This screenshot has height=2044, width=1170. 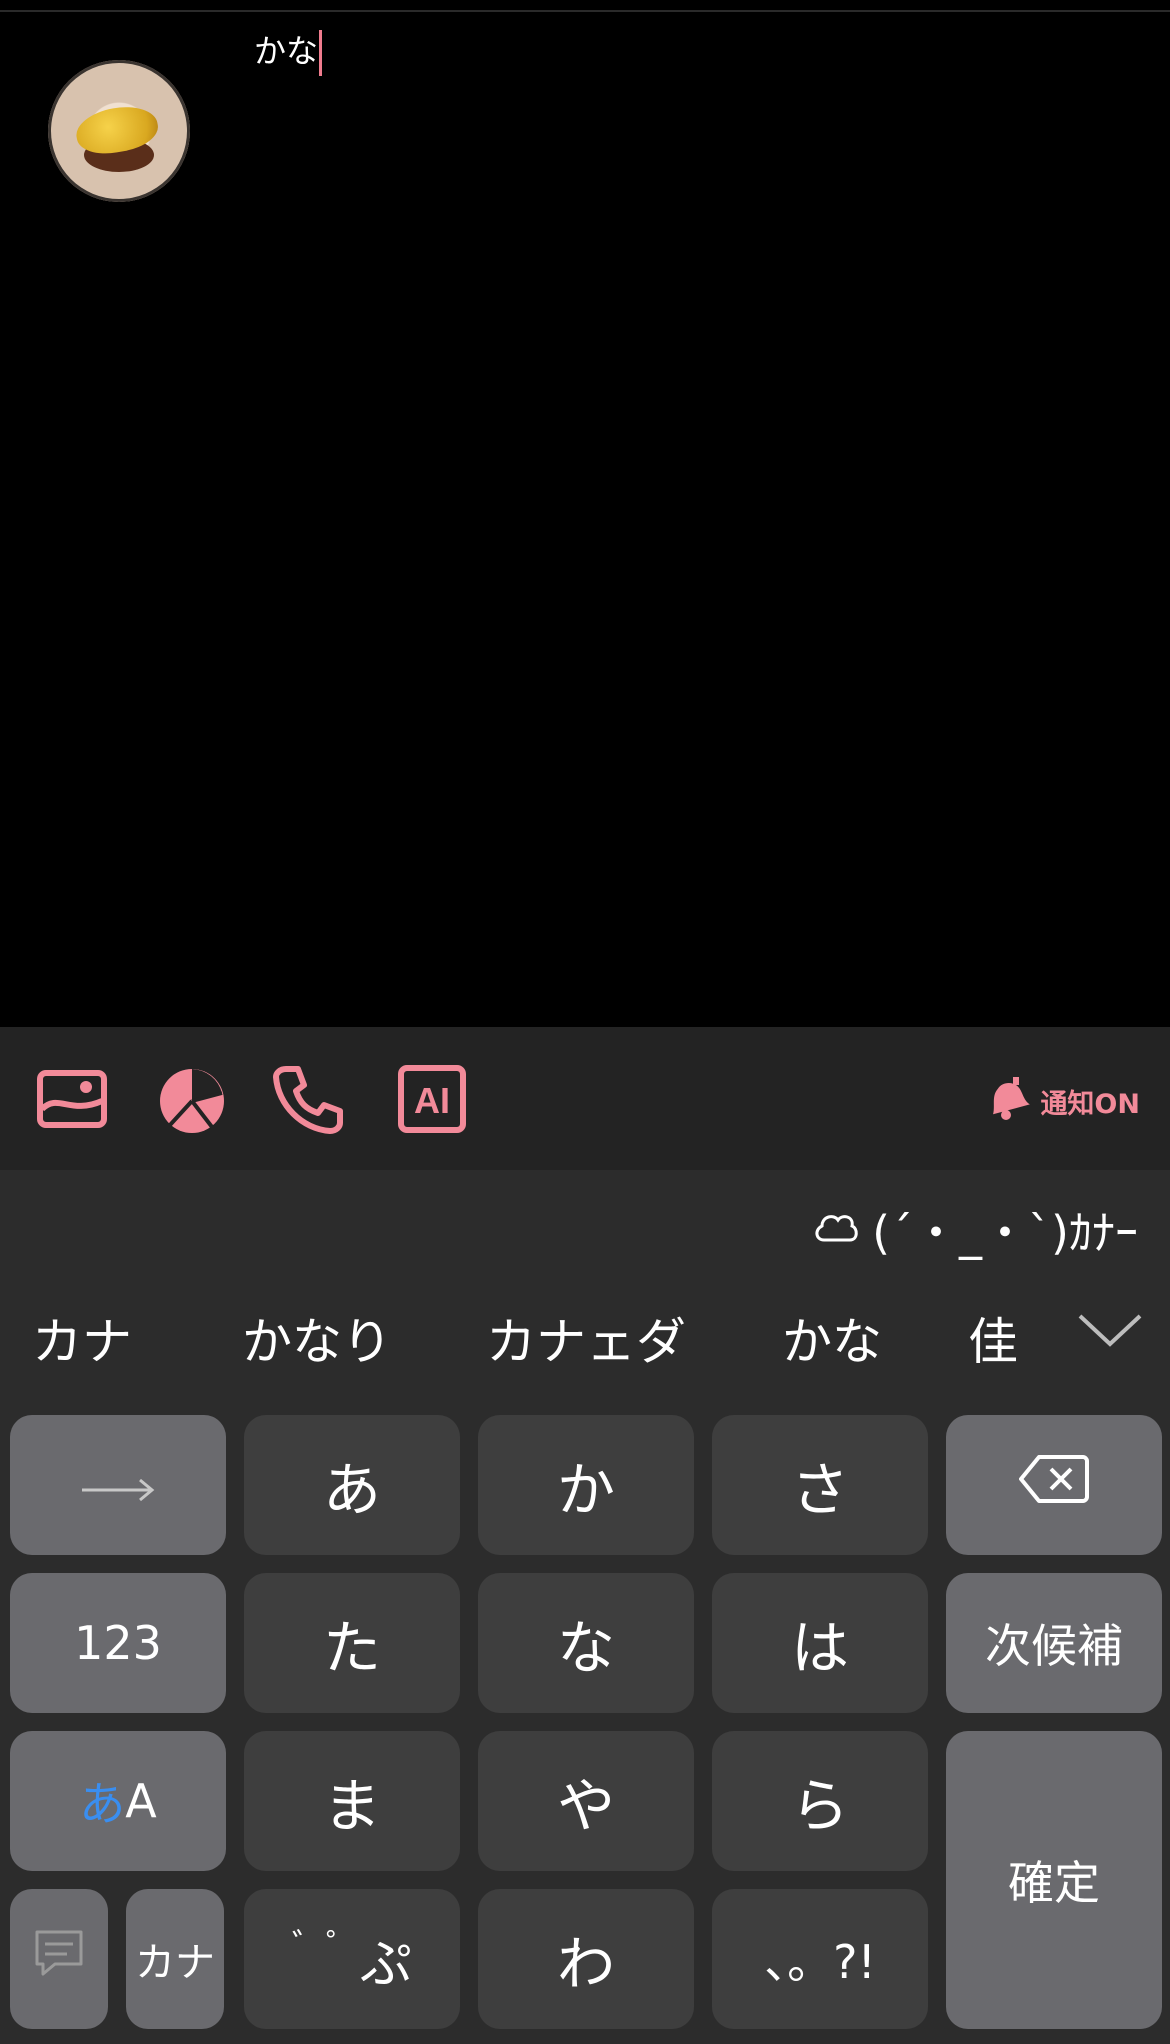 I want to click on key-ka: か, so click(x=586, y=1485).